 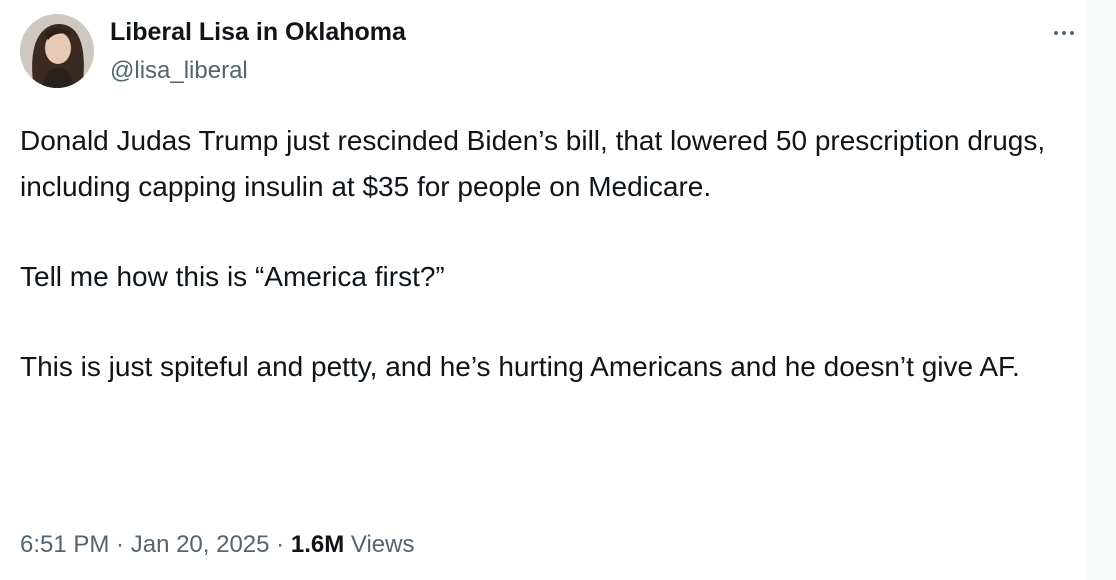 What do you see at coordinates (200, 544) in the screenshot?
I see `tweet-date: Jan 20, 2025` at bounding box center [200, 544].